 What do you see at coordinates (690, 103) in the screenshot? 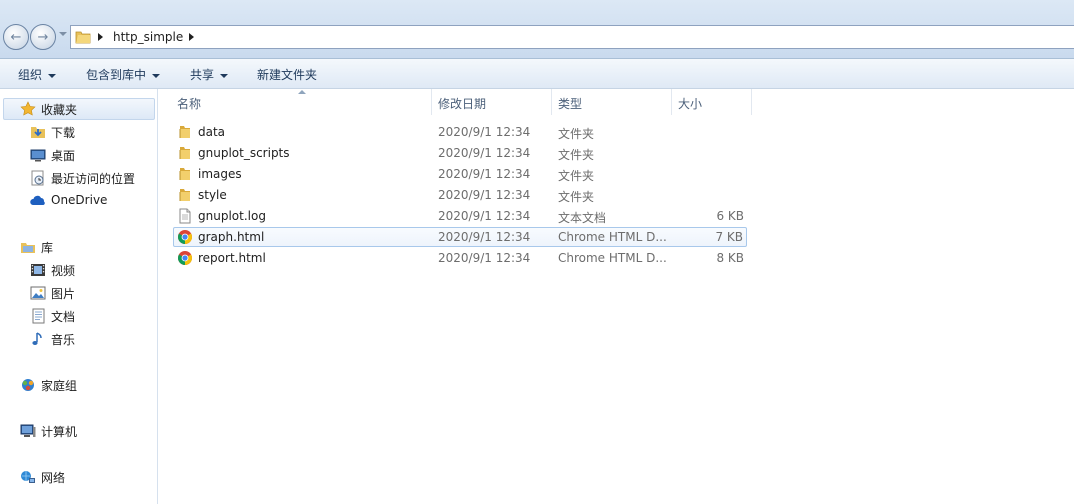
I see `column-header-size: 大小` at bounding box center [690, 103].